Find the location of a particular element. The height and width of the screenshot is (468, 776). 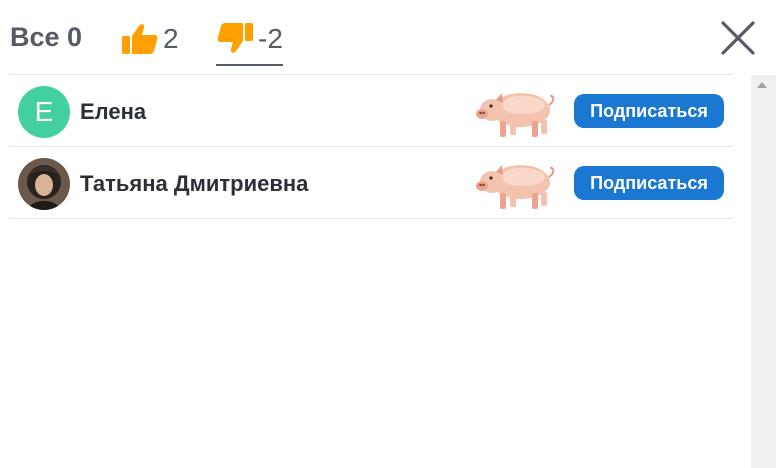

avatar-photo is located at coordinates (44, 184).